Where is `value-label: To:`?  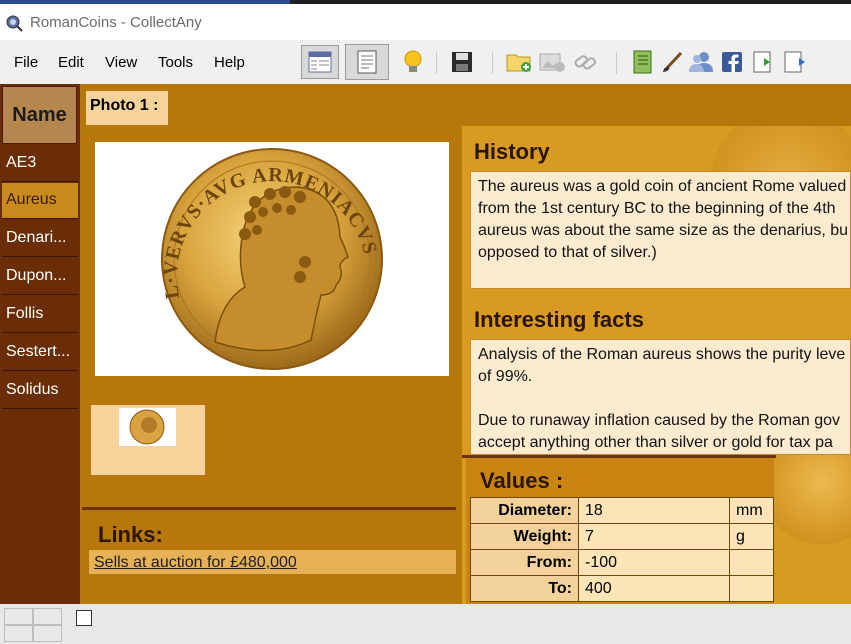 value-label: To: is located at coordinates (524, 588).